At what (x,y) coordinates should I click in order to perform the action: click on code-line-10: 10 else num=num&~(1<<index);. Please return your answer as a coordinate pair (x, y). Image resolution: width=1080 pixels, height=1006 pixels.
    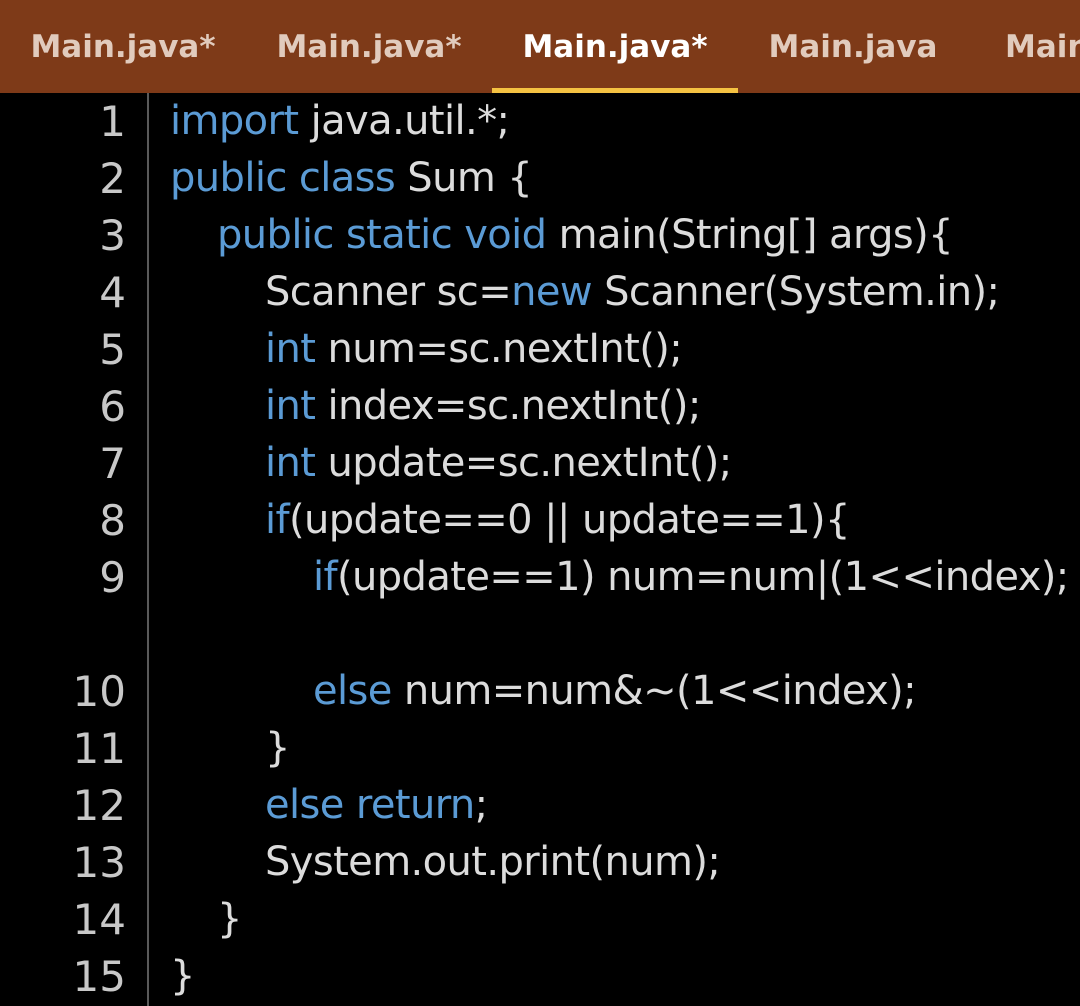
    Looking at the image, I should click on (540, 663).